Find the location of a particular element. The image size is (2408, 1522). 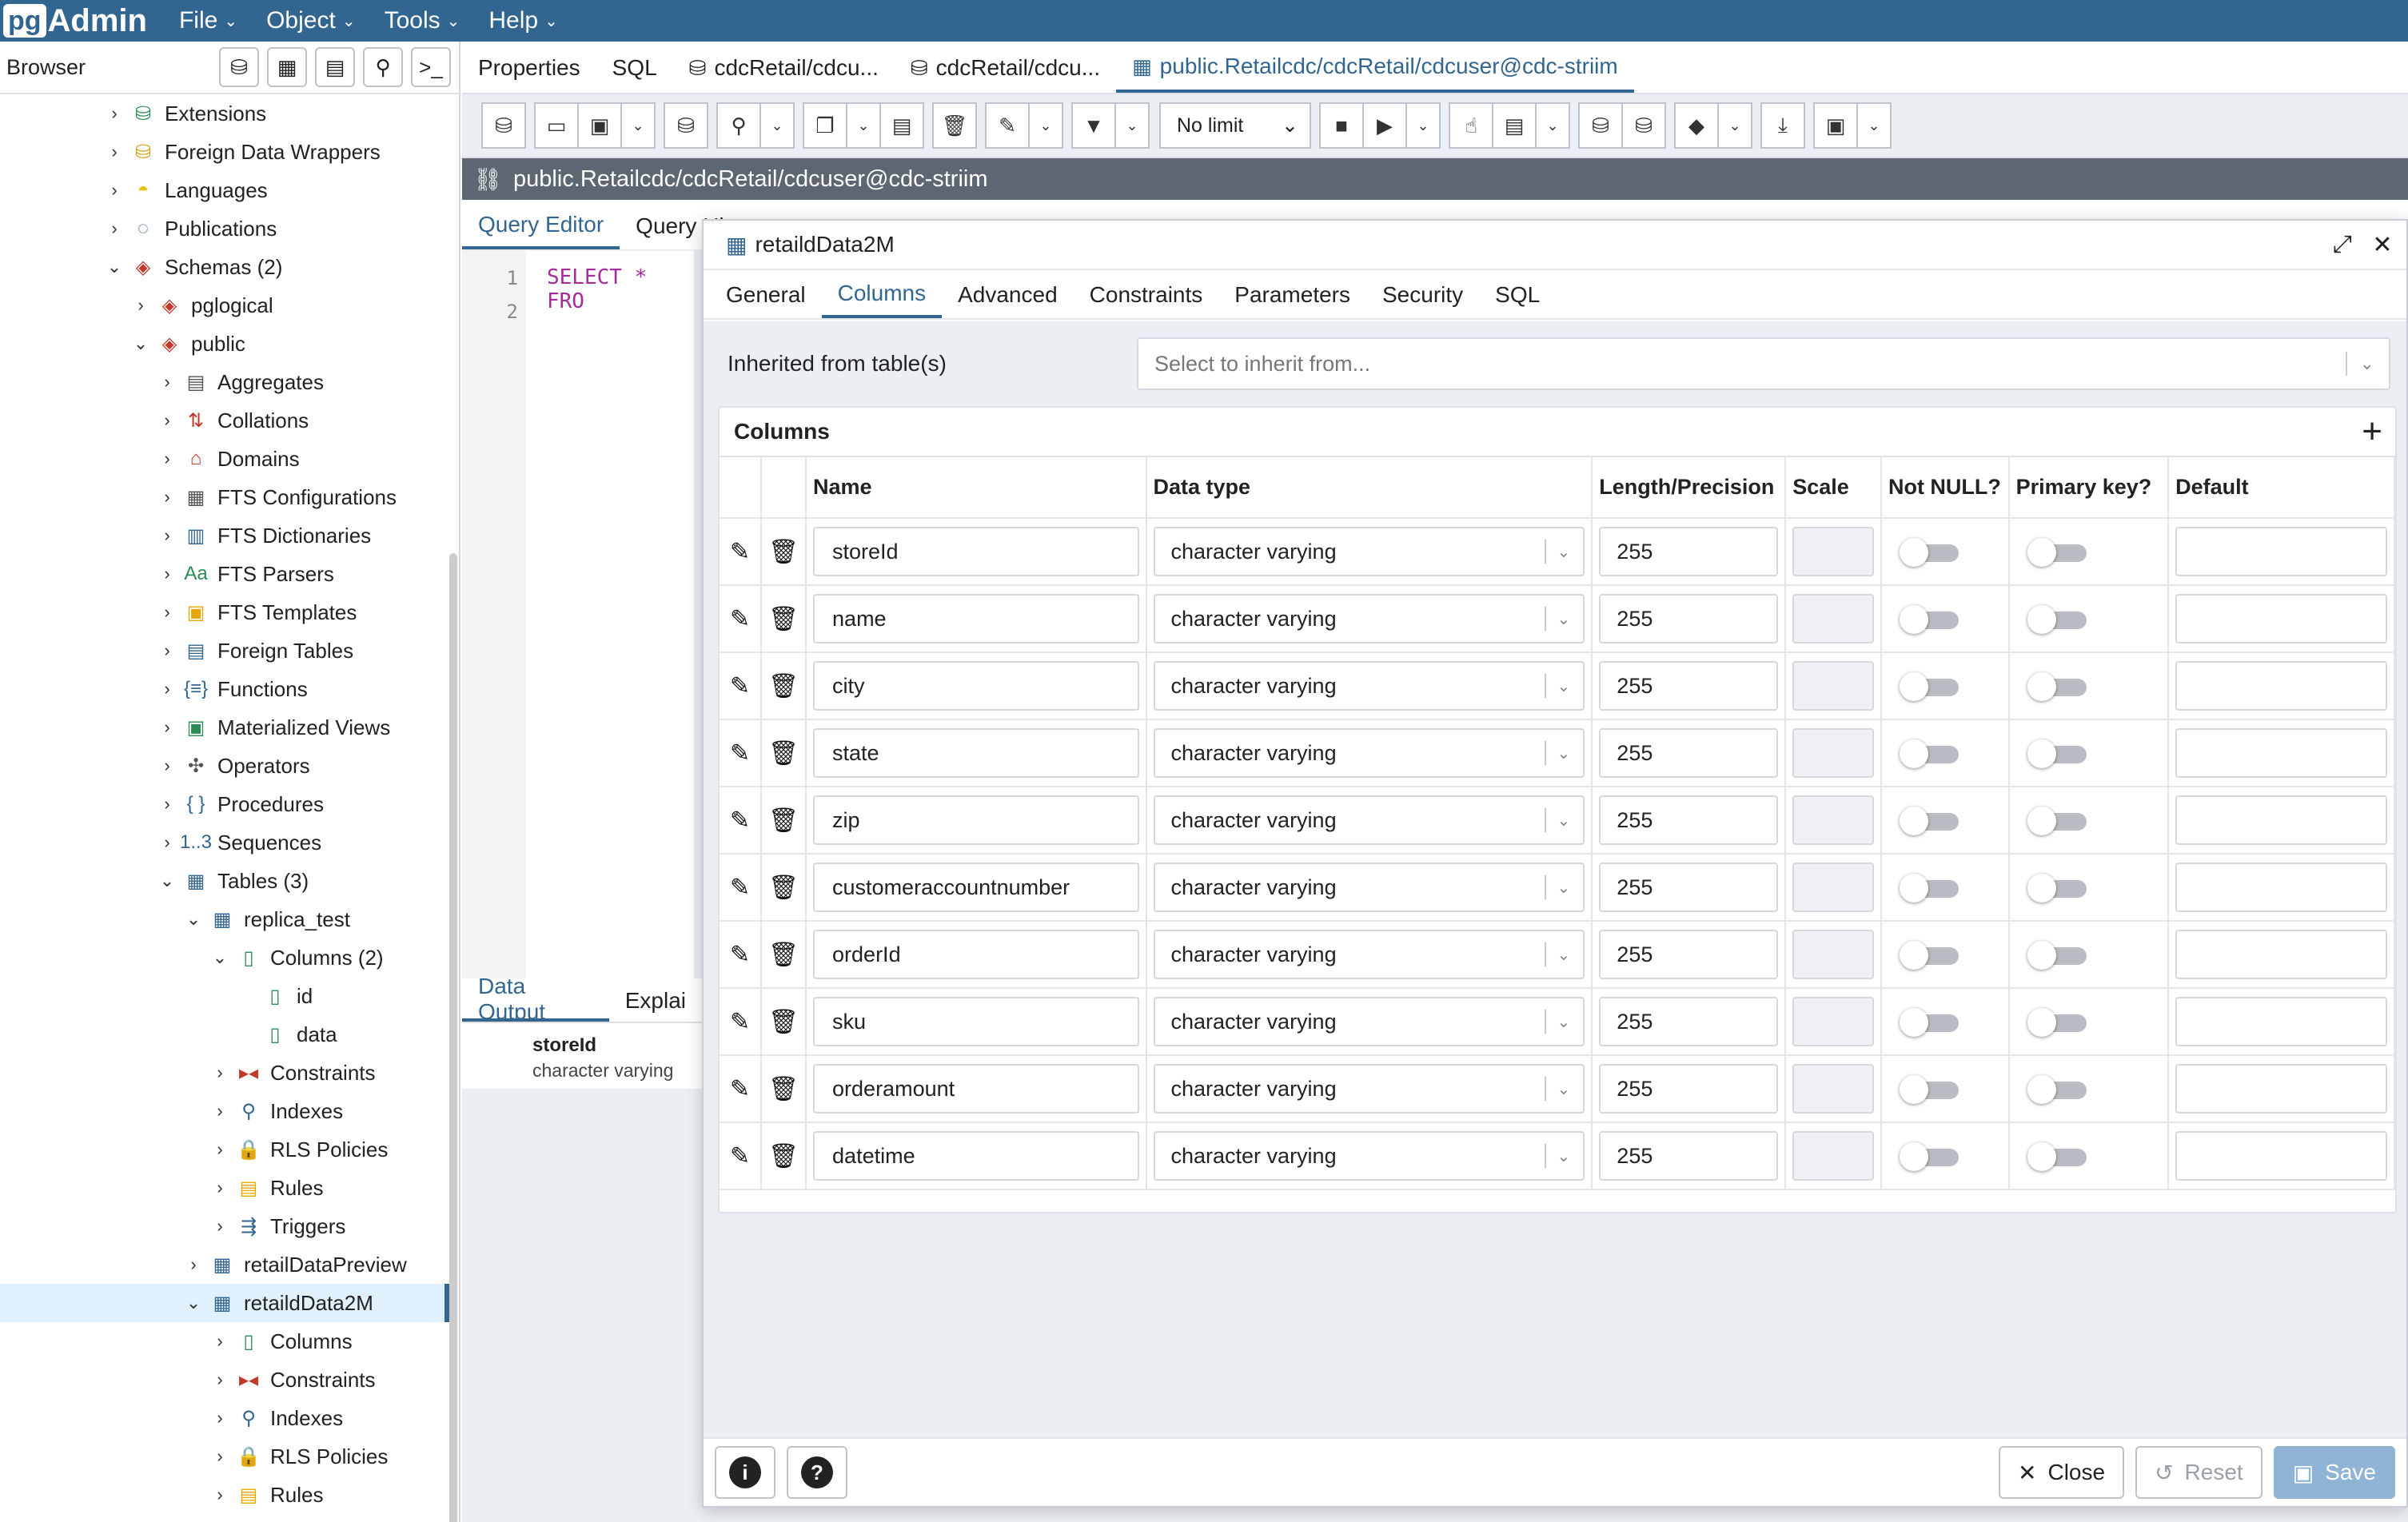

dialog-tab-columns: Columns is located at coordinates (882, 295).